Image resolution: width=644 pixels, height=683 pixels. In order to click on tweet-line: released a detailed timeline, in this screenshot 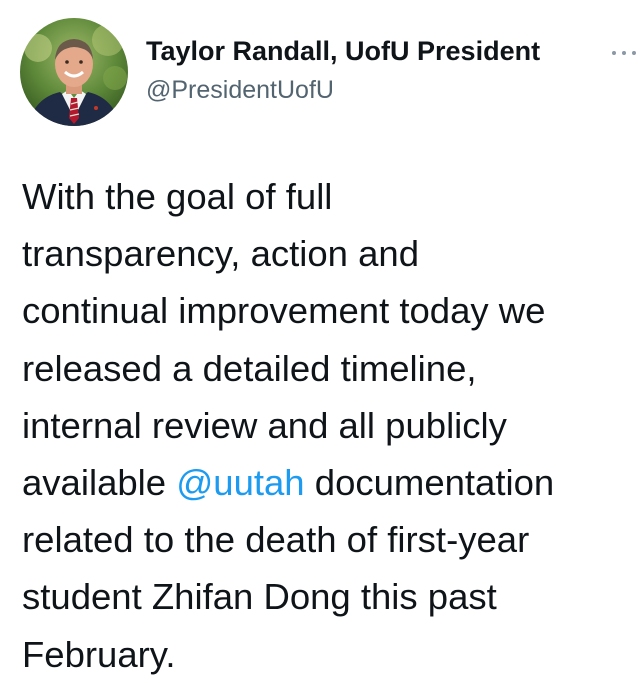, I will do `click(249, 368)`.